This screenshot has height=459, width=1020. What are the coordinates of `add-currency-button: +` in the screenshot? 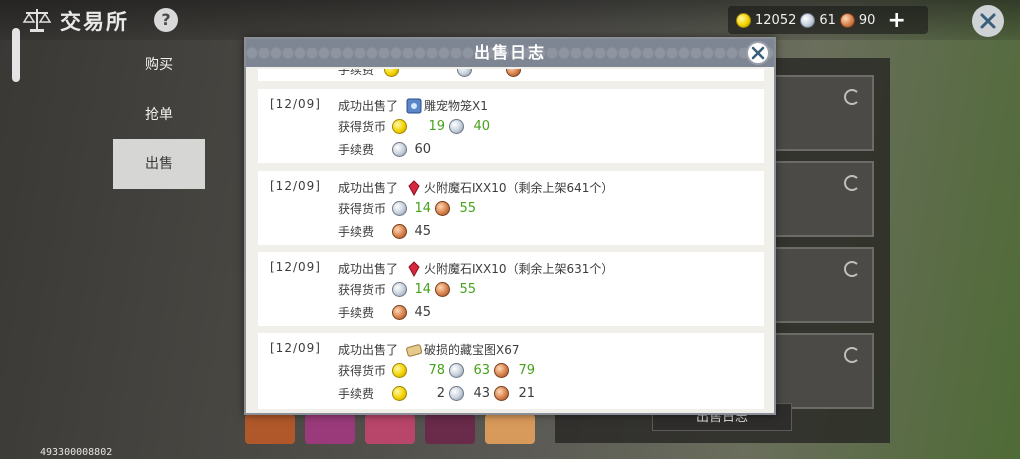 It's located at (896, 20).